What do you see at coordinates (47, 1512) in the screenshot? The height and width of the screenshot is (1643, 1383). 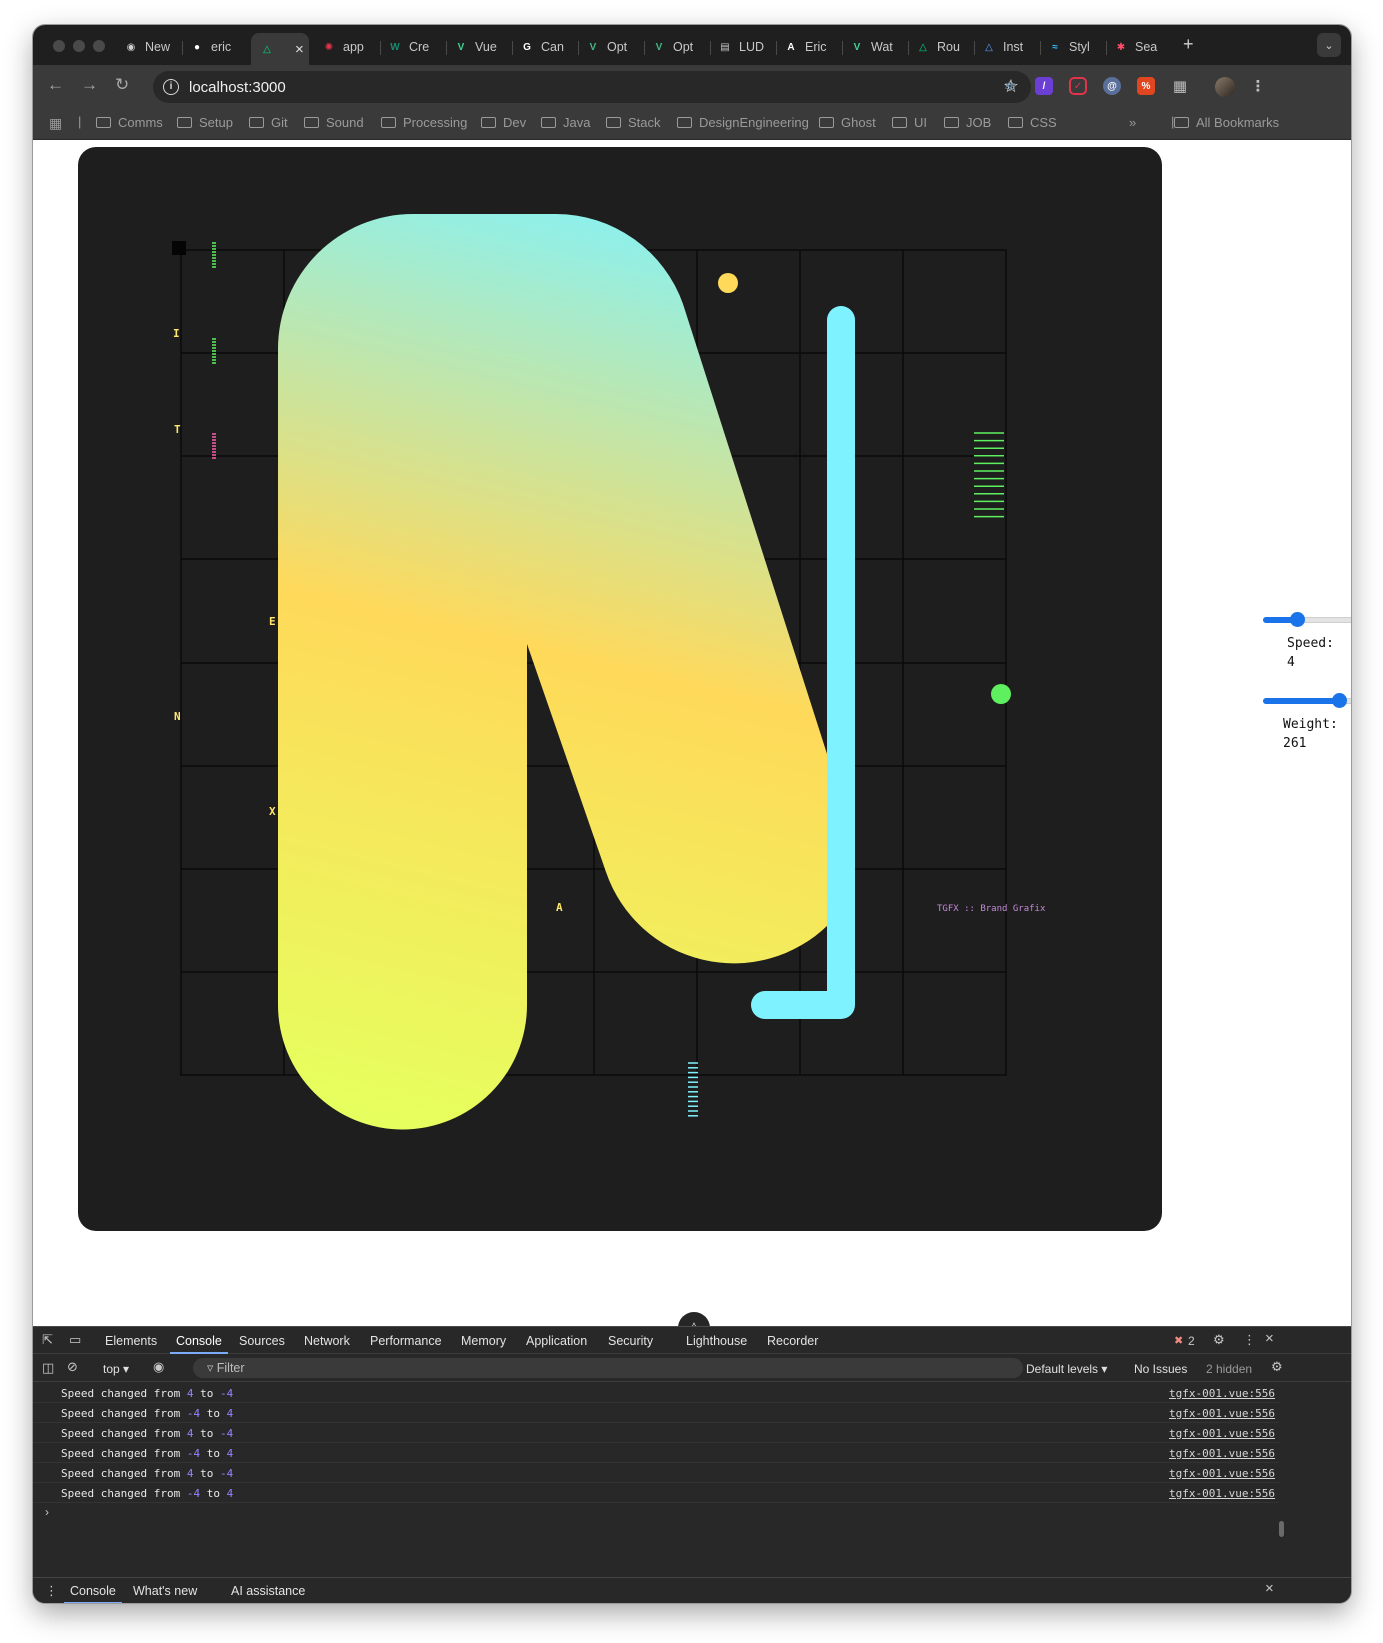 I see `console-prompt-icon: ›` at bounding box center [47, 1512].